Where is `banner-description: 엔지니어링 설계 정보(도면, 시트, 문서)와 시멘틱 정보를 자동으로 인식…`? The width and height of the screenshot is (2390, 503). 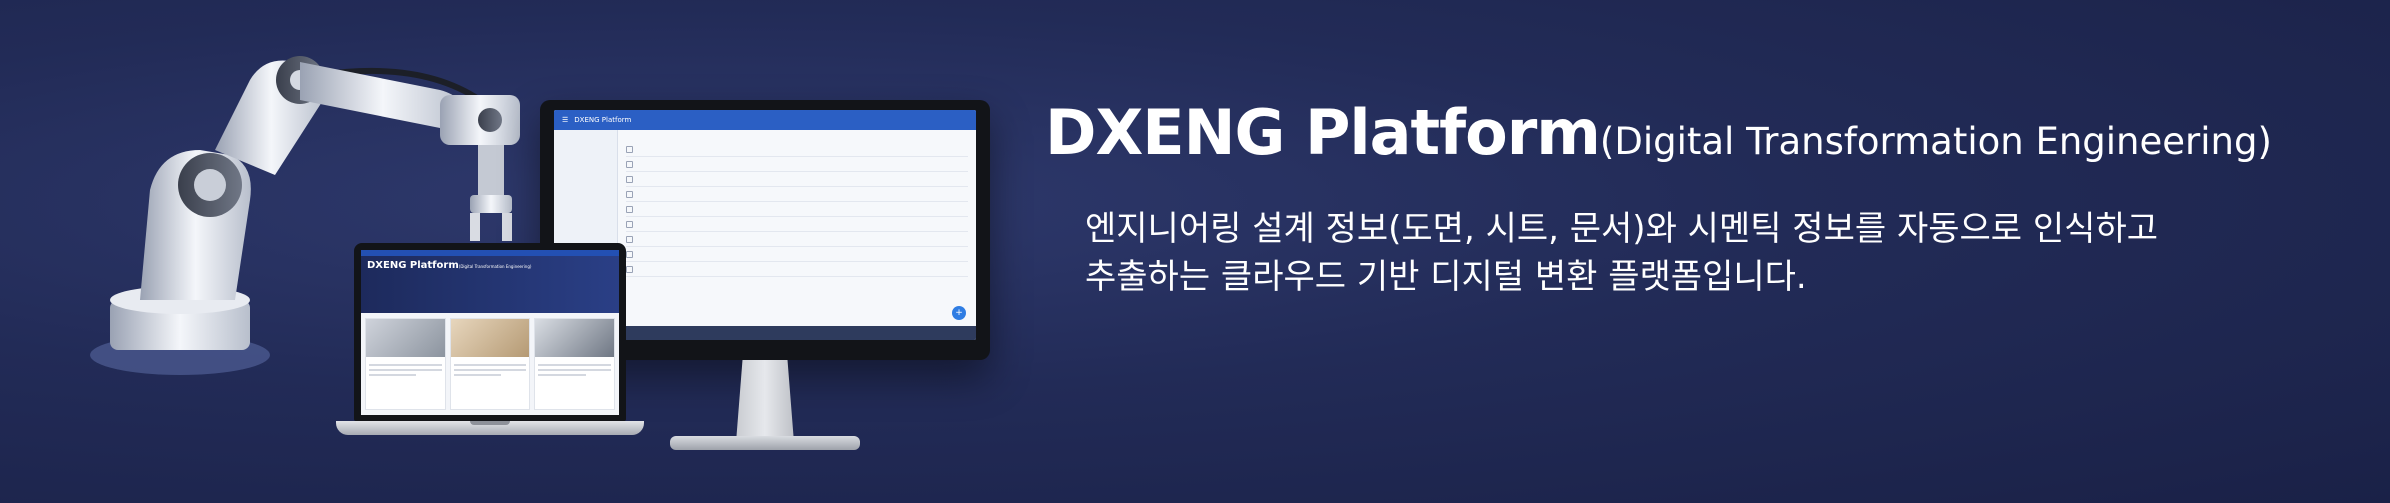
banner-description: 엔지니어링 설계 정보(도면, 시트, 문서)와 시멘틱 정보를 자동으로 인식… is located at coordinates (1710, 253).